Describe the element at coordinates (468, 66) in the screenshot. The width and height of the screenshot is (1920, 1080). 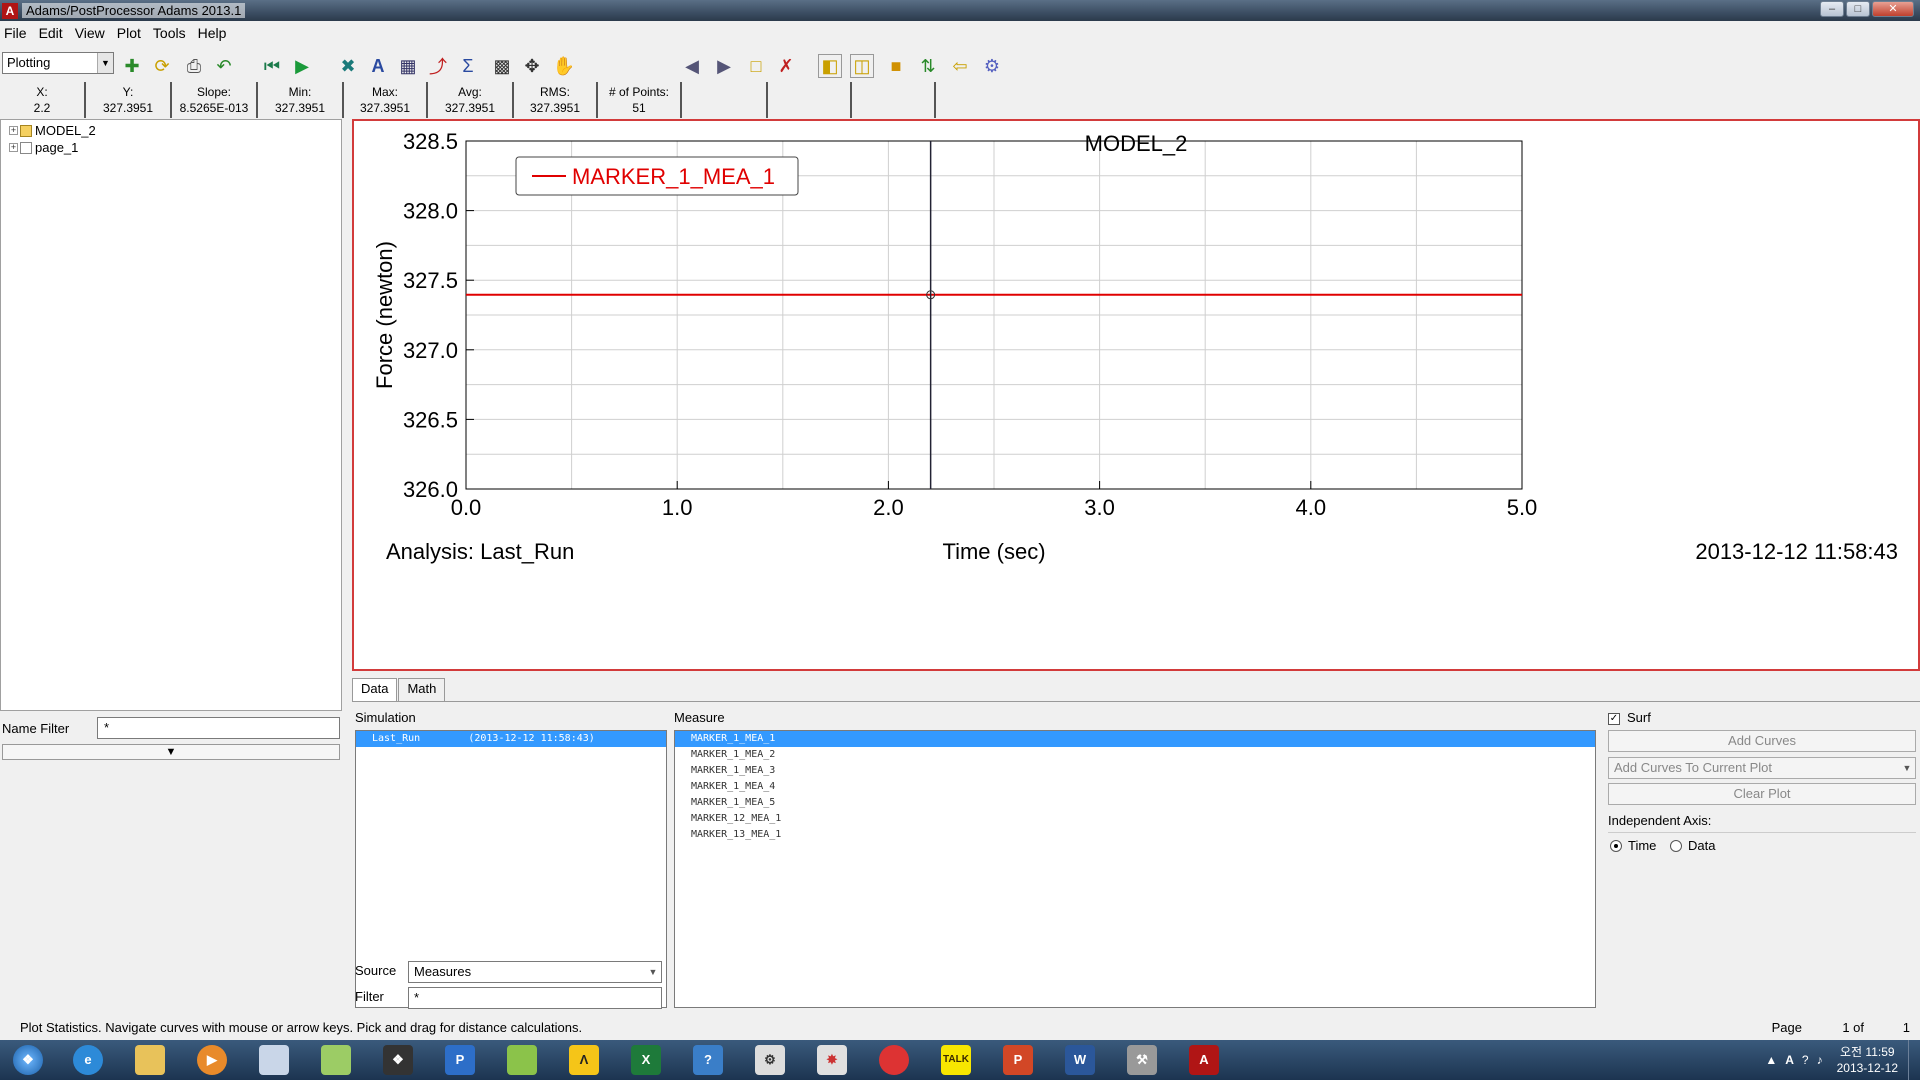
I see `sigma-icon: Σ` at that location.